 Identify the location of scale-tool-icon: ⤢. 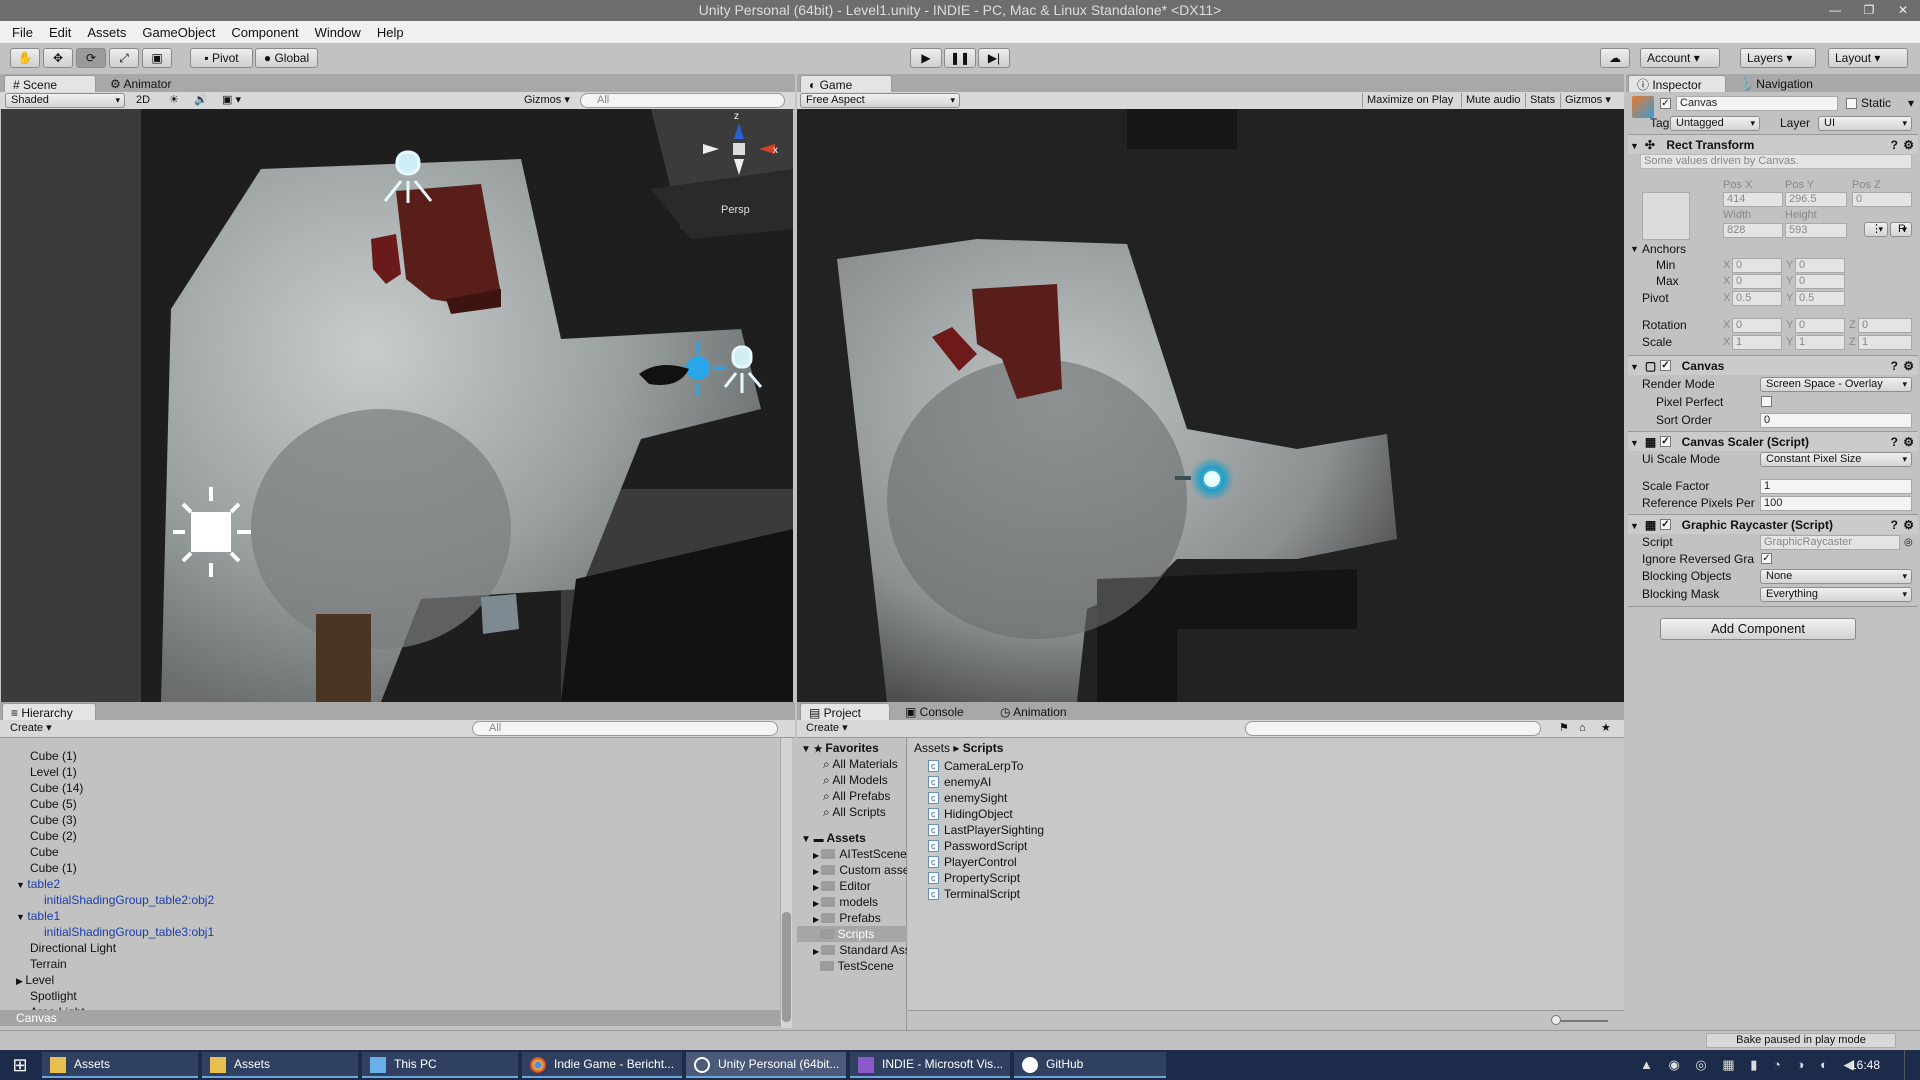
(124, 58).